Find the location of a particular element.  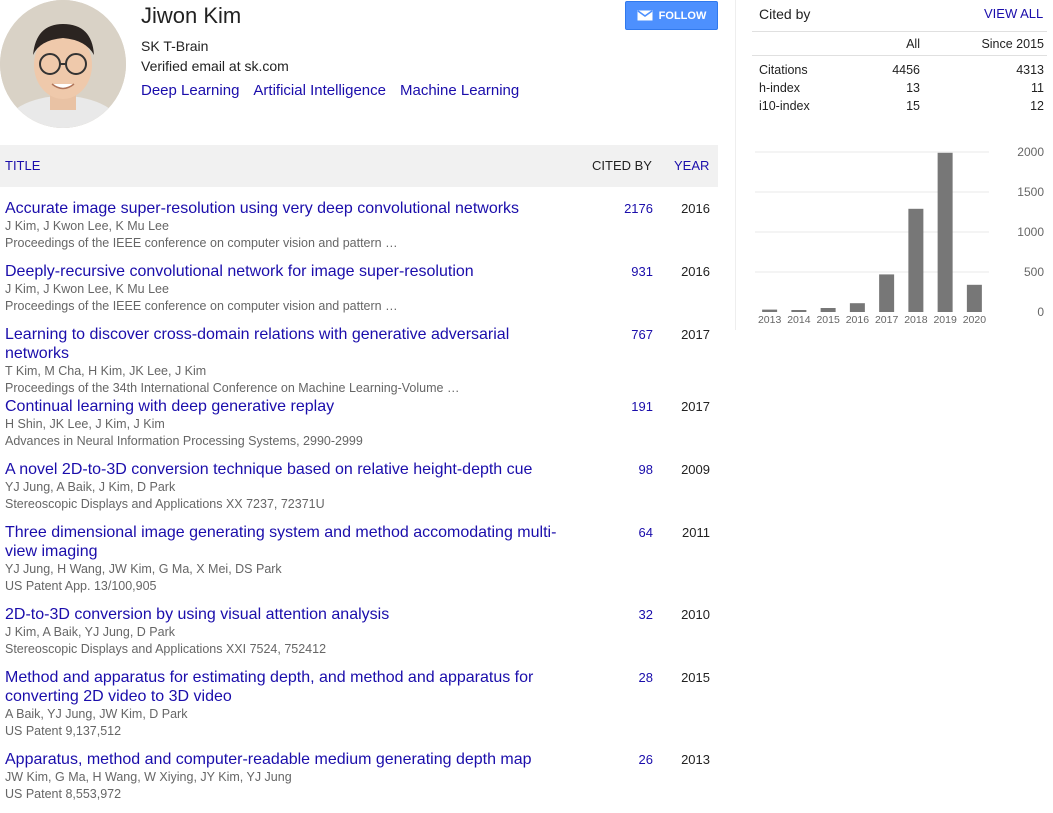

cited-by-heading: Cited by is located at coordinates (785, 14).